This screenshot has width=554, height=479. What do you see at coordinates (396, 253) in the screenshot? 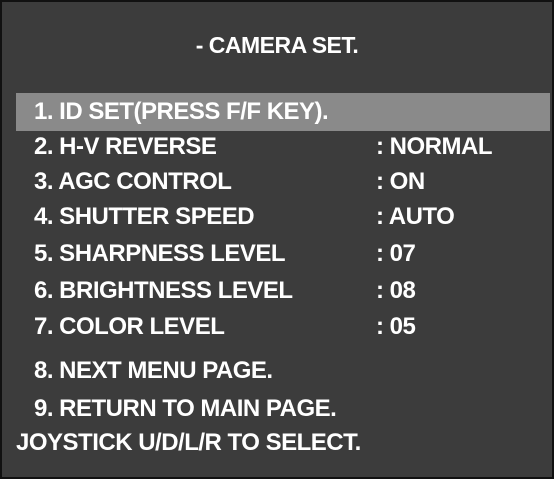
I see `menu-item-value: : 07` at bounding box center [396, 253].